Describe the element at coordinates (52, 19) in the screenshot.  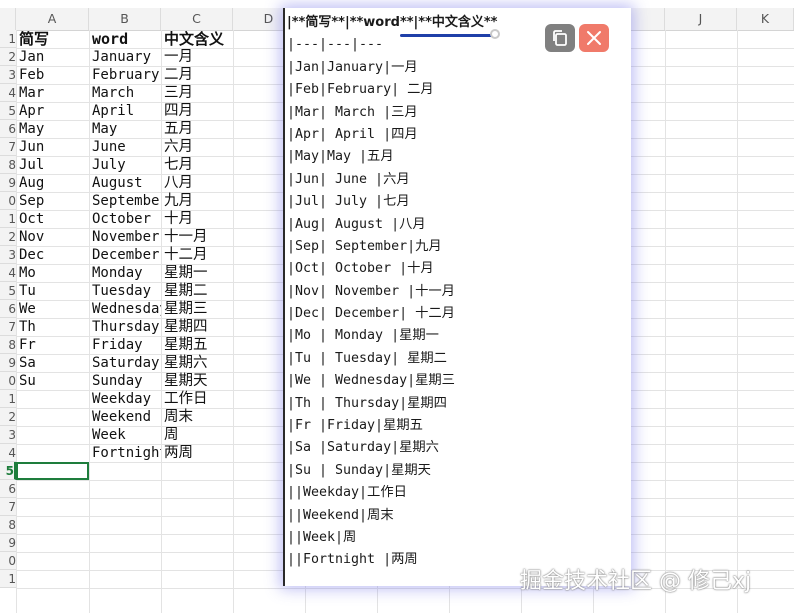
I see `column-header-A: A` at that location.